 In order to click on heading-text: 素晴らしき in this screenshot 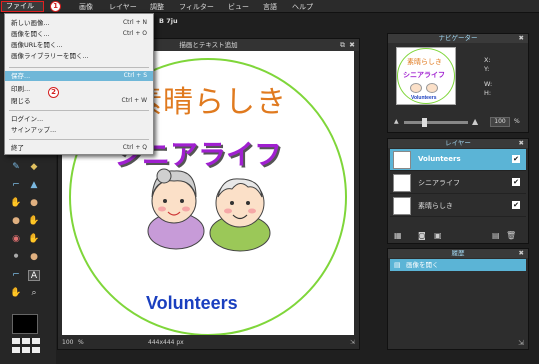, I will do `click(209, 102)`.